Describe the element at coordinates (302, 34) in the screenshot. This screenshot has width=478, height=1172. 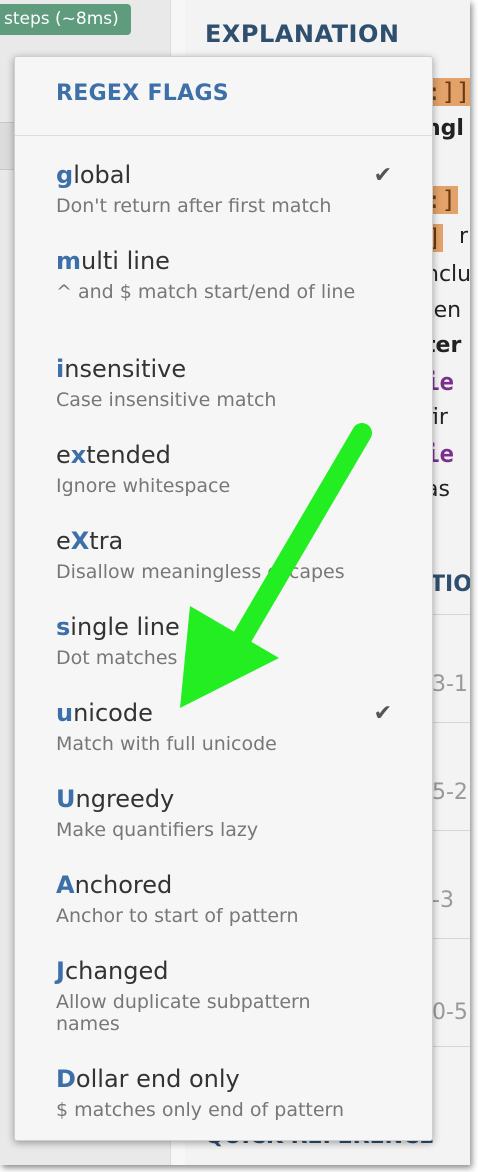
I see `explanation-title: EXPLANATION` at that location.